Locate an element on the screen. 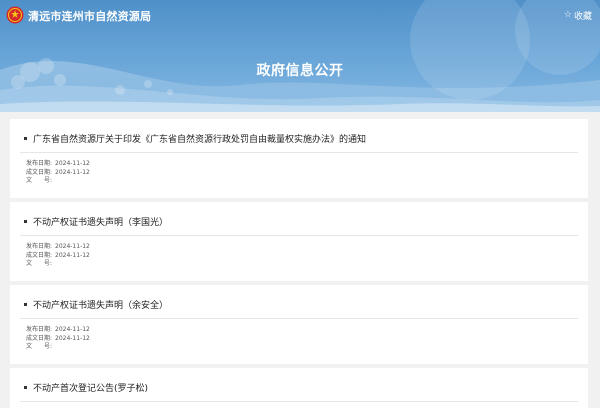 This screenshot has width=600, height=408. star-icon: ☆ is located at coordinates (567, 15).